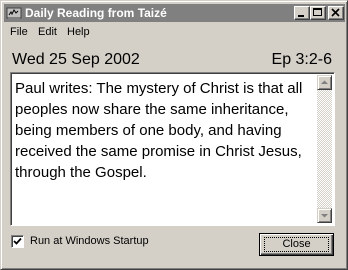 The width and height of the screenshot is (348, 270). I want to click on menu-help: Help, so click(78, 32).